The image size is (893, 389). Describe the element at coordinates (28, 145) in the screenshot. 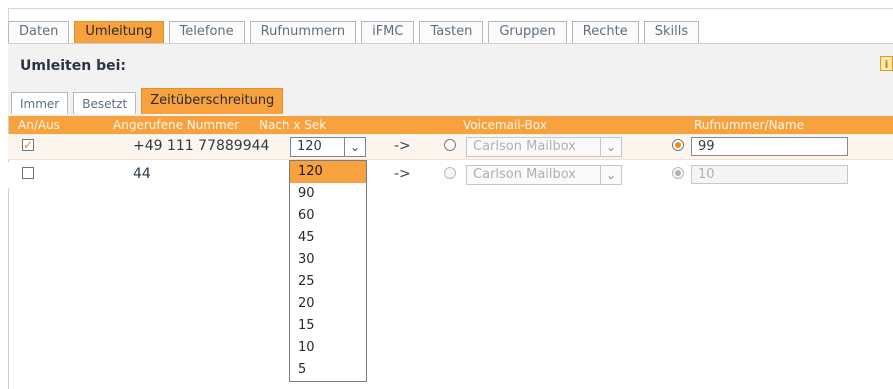

I see `checkbox-checked-icon: ✓` at that location.